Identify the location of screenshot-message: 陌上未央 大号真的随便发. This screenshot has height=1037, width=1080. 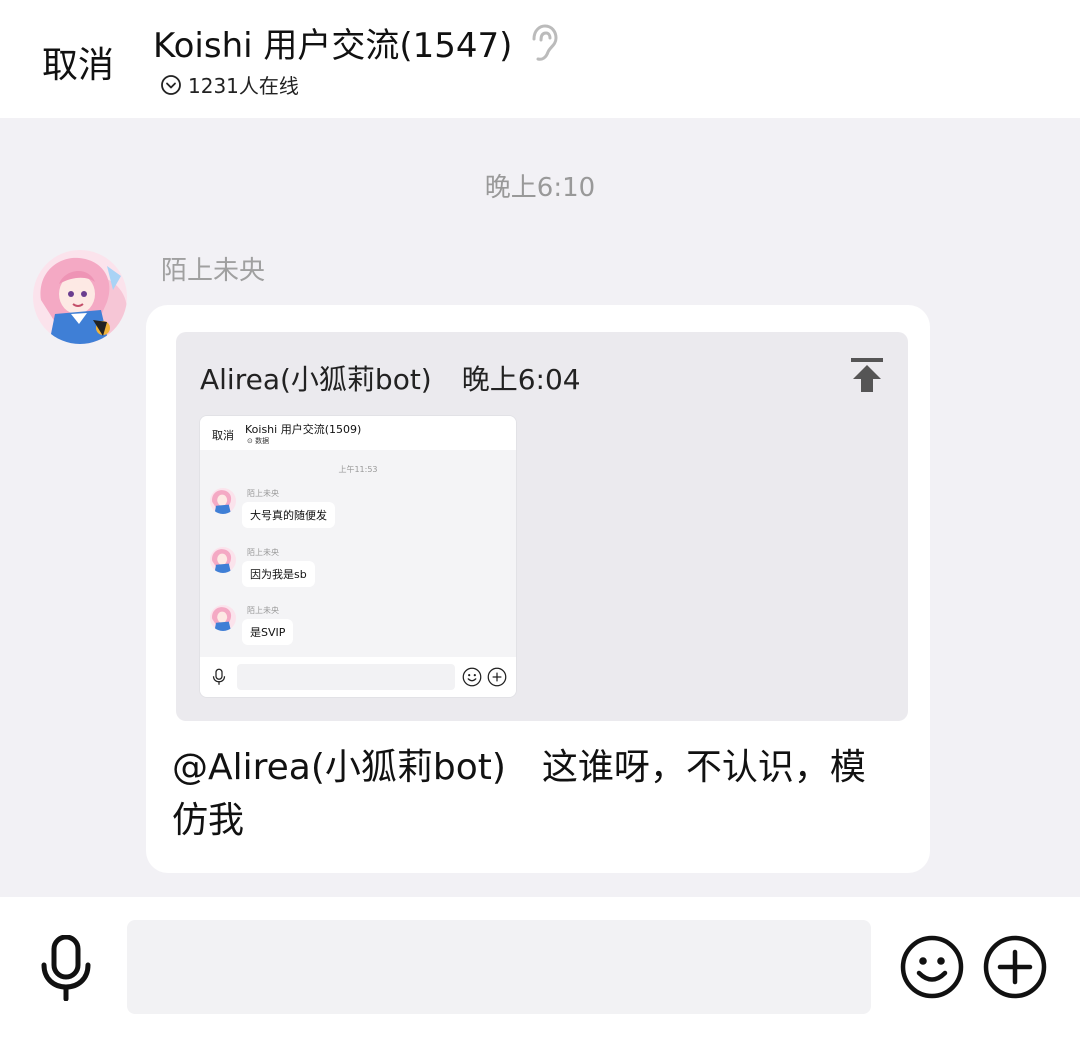
(310, 513).